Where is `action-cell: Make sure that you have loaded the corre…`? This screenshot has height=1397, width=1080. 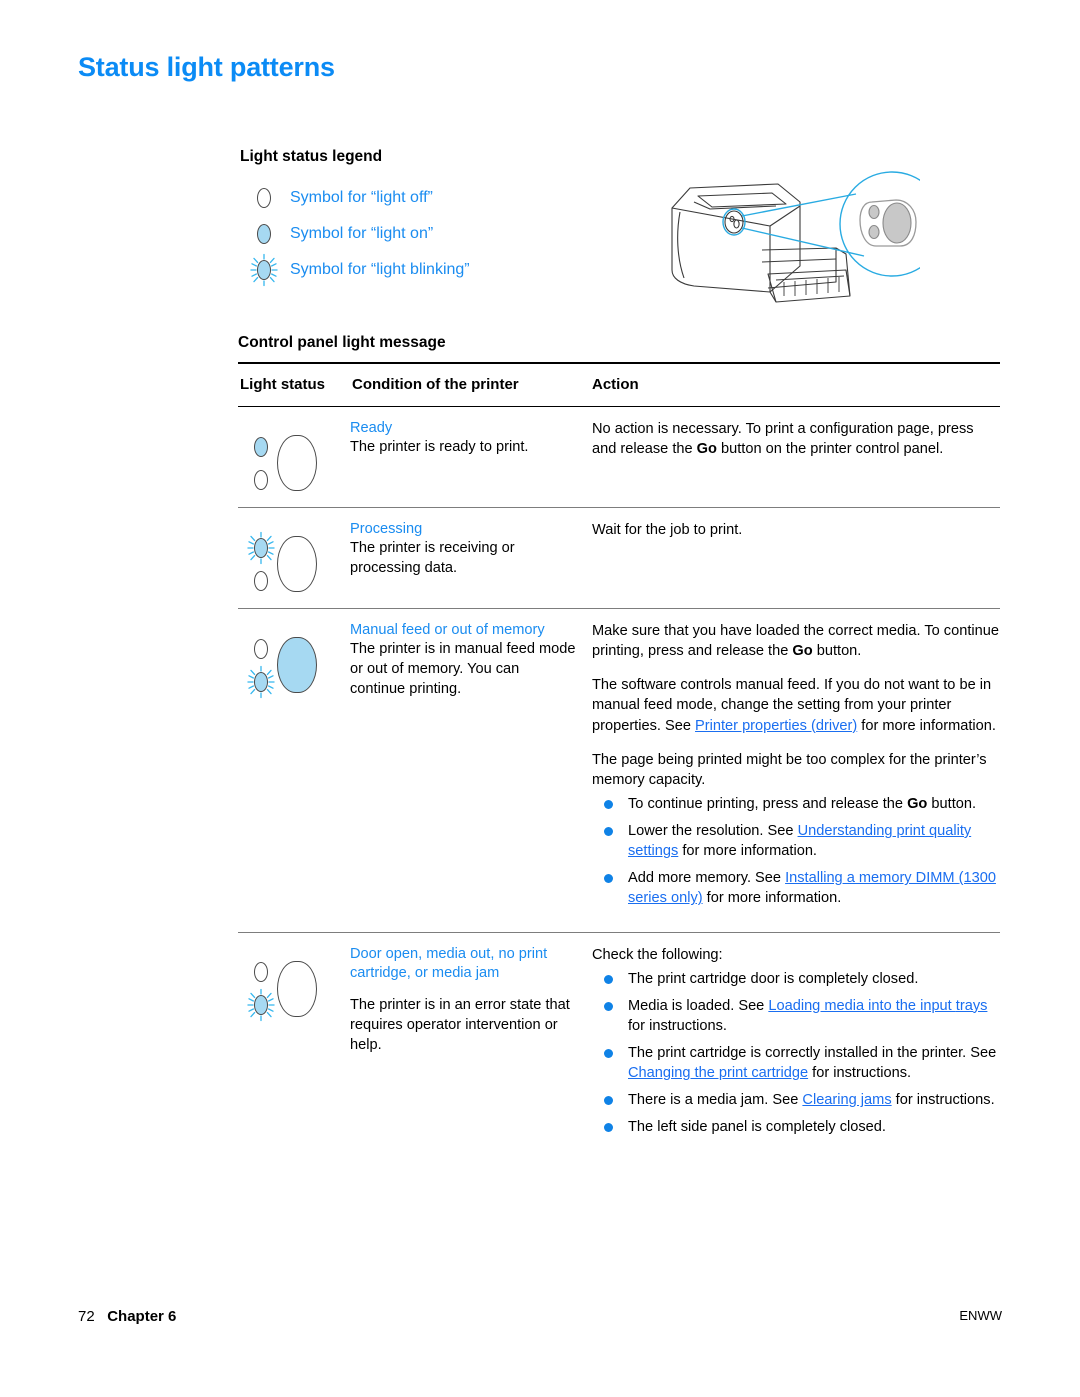
action-cell: Make sure that you have loaded the corre… is located at coordinates (795, 768).